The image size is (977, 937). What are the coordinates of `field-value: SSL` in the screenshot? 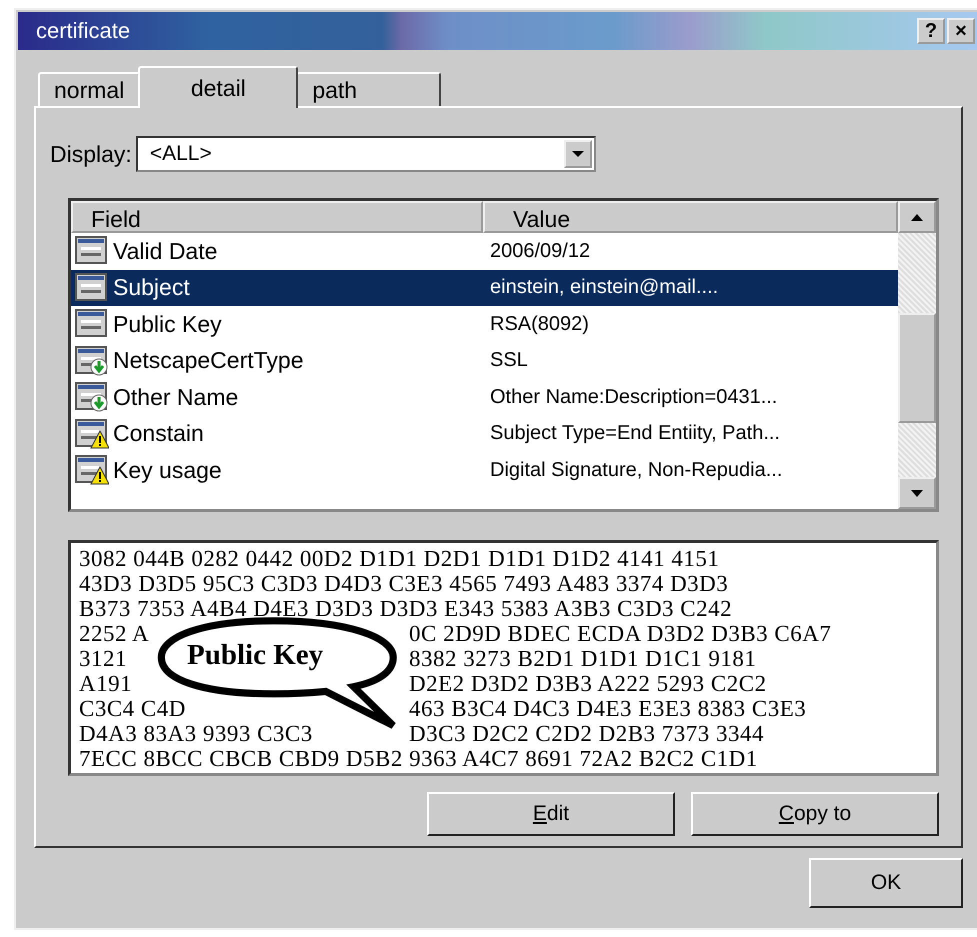 It's located at (509, 360).